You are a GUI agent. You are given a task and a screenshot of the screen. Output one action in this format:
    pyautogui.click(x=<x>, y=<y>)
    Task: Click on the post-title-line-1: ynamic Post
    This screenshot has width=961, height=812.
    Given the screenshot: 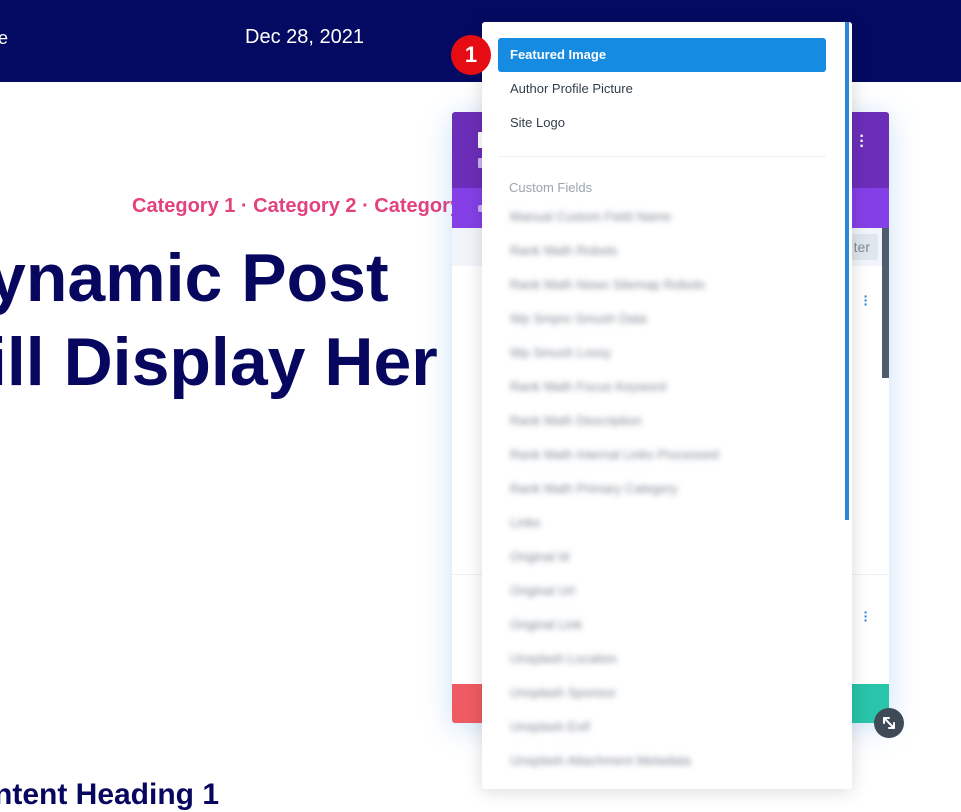 What is the action you would take?
    pyautogui.click(x=194, y=278)
    